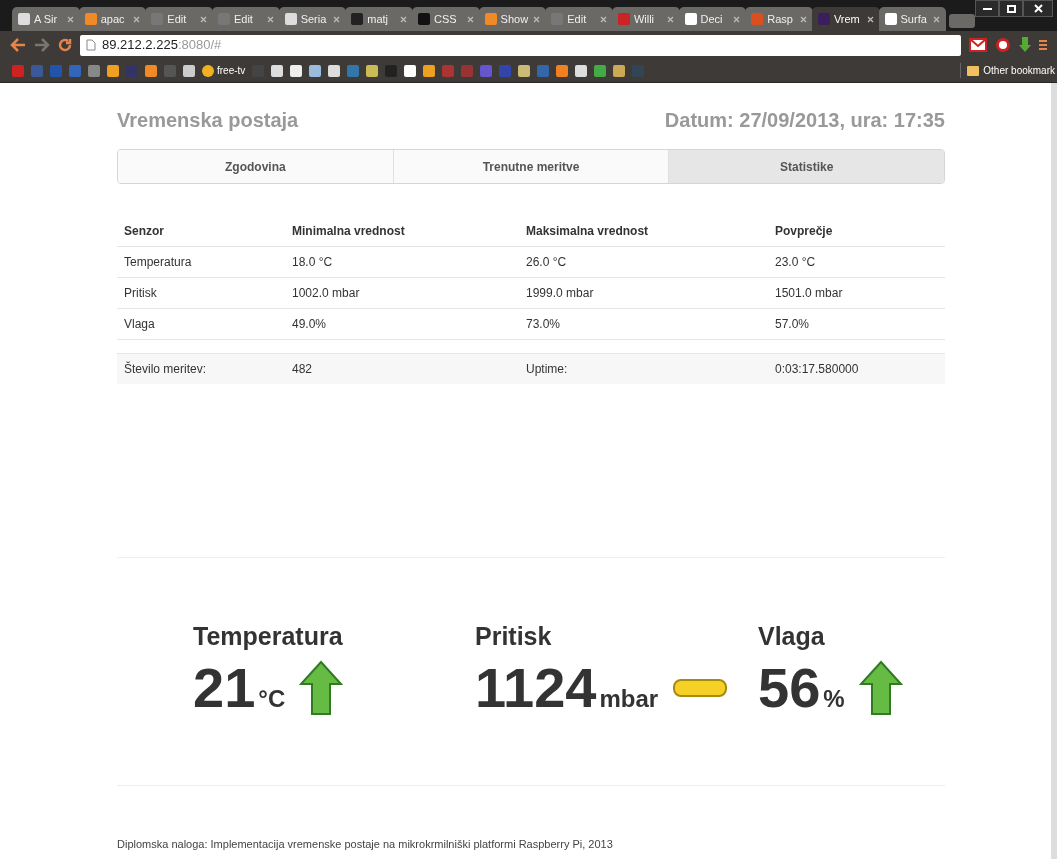 This screenshot has width=1057, height=859. I want to click on nav-tab: Trenutne meritve, so click(530, 166).